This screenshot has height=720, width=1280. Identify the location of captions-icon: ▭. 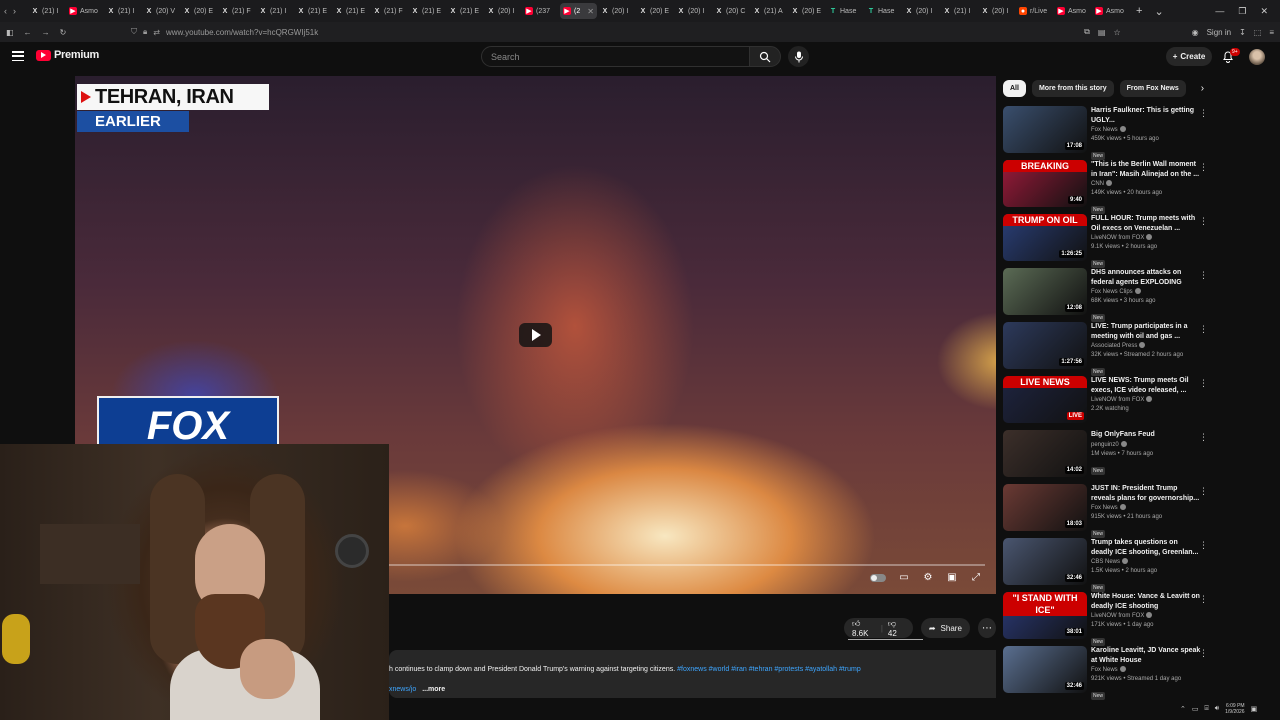
(904, 578).